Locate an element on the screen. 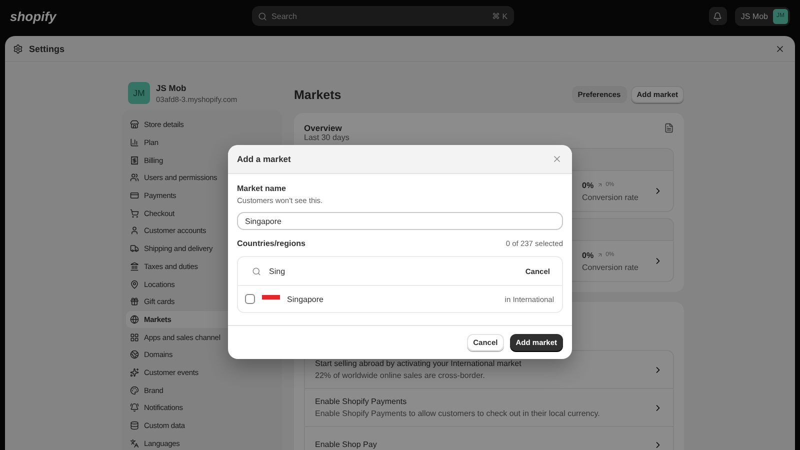 The image size is (800, 450). gift-icon is located at coordinates (134, 301).